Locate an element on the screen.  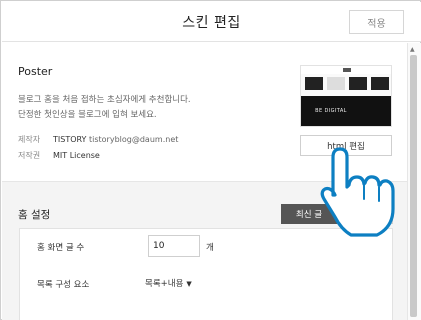
post-count-label: 홈 화면 글 수 is located at coordinates (61, 248).